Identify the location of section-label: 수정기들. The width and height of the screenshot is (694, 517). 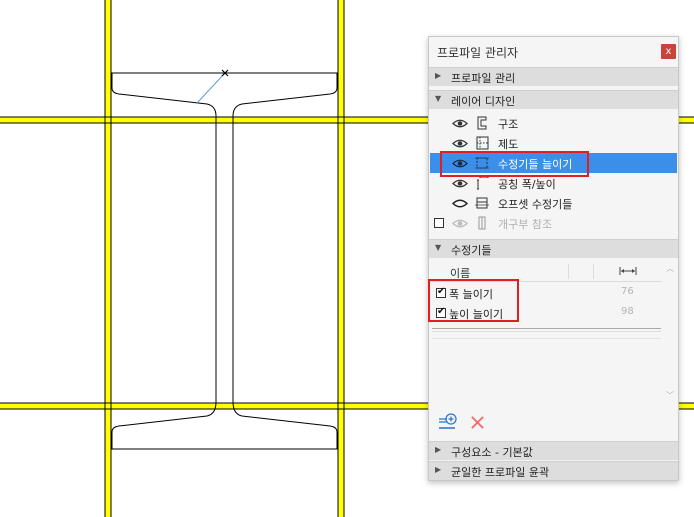
(471, 250).